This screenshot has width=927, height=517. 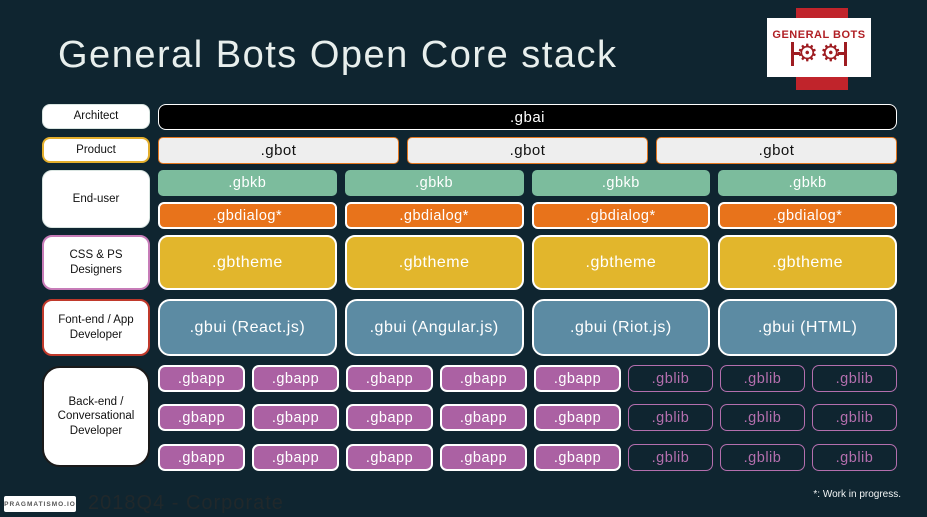 What do you see at coordinates (621, 327) in the screenshot?
I see `gbui-riot-box: .gbui (Riot.js)` at bounding box center [621, 327].